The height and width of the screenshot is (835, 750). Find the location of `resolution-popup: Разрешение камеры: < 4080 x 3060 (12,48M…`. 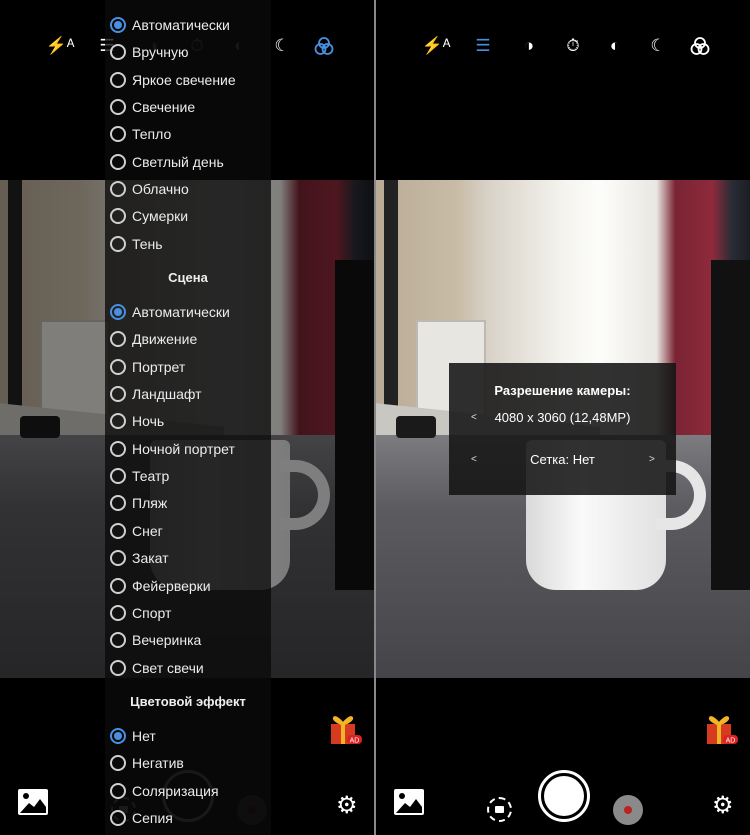

resolution-popup: Разрешение камеры: < 4080 x 3060 (12,48M… is located at coordinates (562, 429).